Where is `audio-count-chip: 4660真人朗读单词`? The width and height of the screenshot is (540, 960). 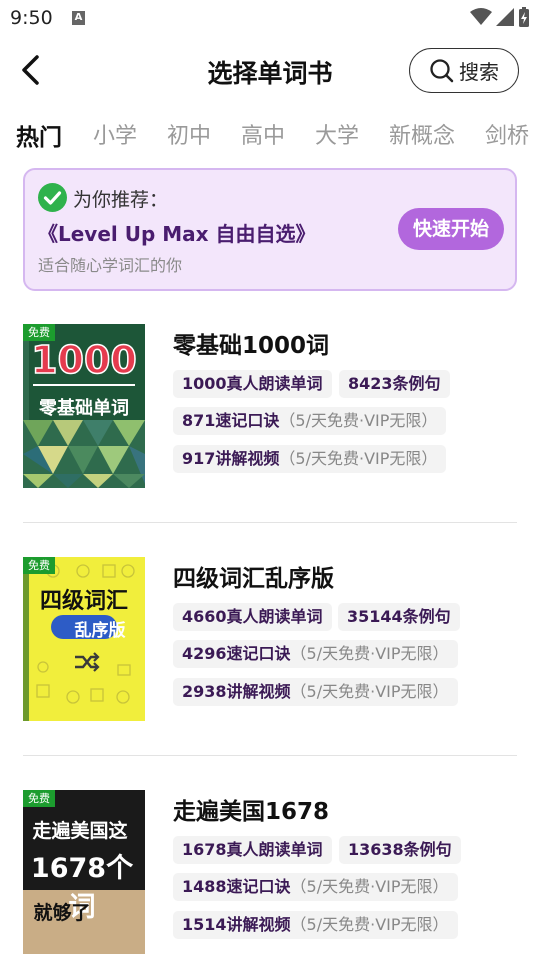 audio-count-chip: 4660真人朗读单词 is located at coordinates (252, 617).